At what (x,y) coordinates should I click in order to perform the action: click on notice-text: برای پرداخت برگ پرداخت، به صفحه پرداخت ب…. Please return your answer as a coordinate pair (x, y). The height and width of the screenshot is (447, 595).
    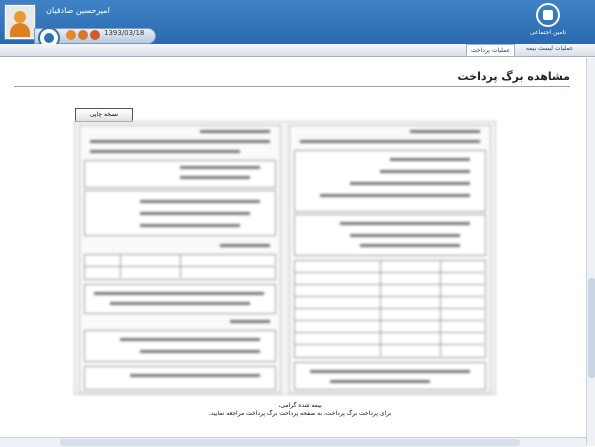
    Looking at the image, I should click on (300, 413).